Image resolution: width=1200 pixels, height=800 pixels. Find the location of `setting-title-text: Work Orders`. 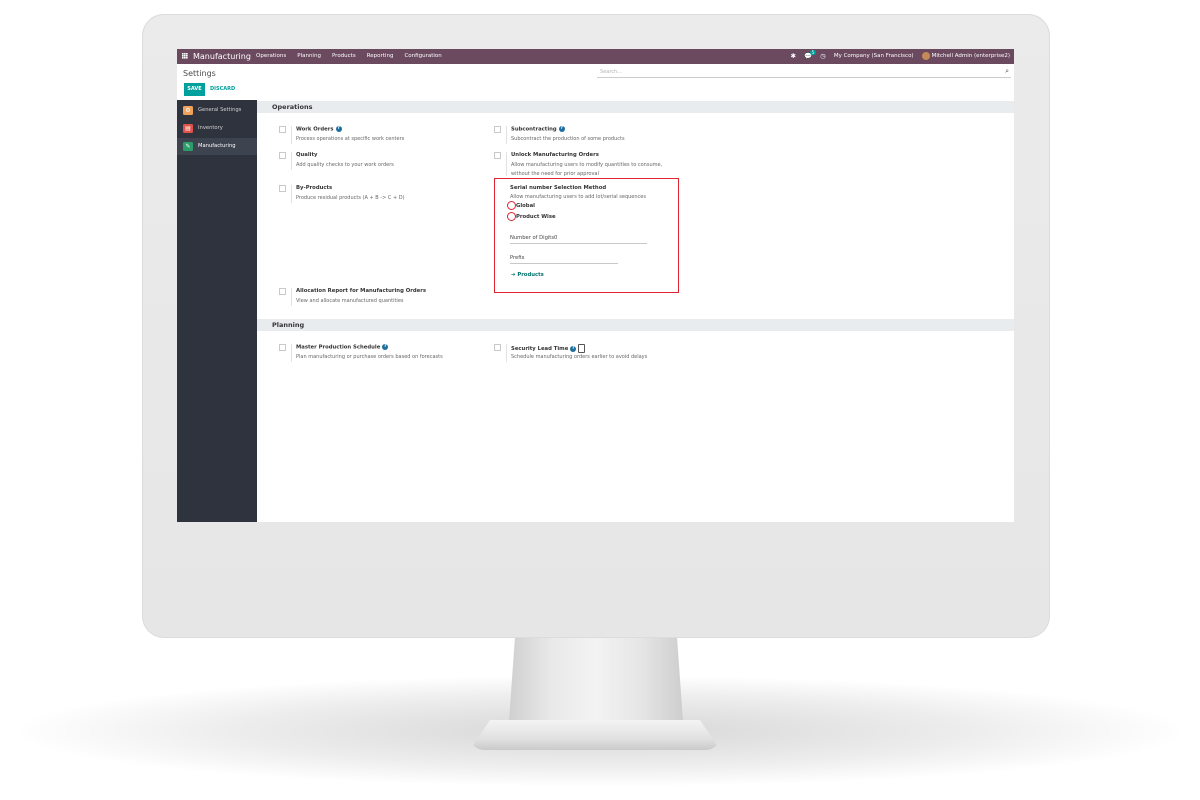

setting-title-text: Work Orders is located at coordinates (315, 129).